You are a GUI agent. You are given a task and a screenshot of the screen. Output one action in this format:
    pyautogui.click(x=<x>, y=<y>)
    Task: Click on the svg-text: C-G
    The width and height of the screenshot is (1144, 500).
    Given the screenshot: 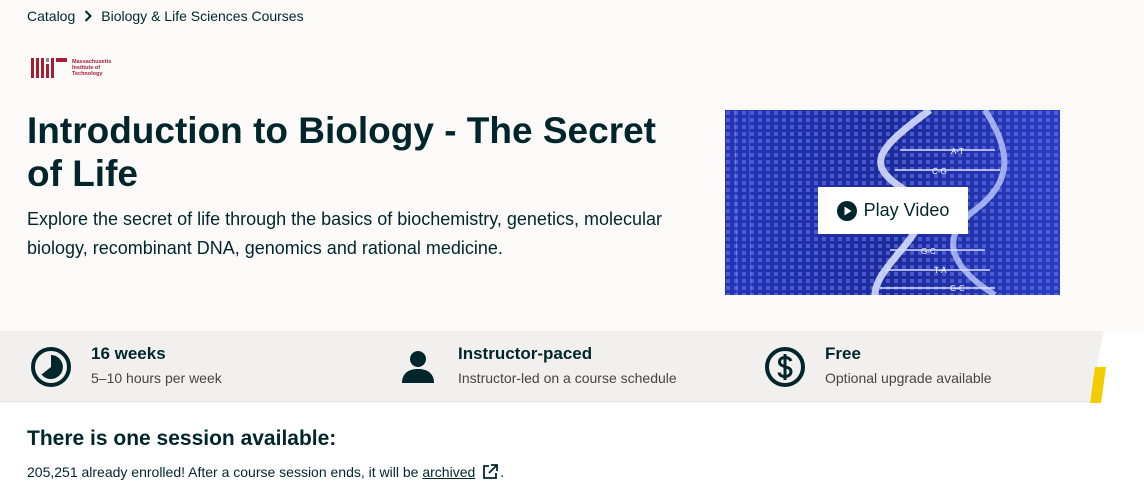 What is the action you would take?
    pyautogui.click(x=939, y=171)
    